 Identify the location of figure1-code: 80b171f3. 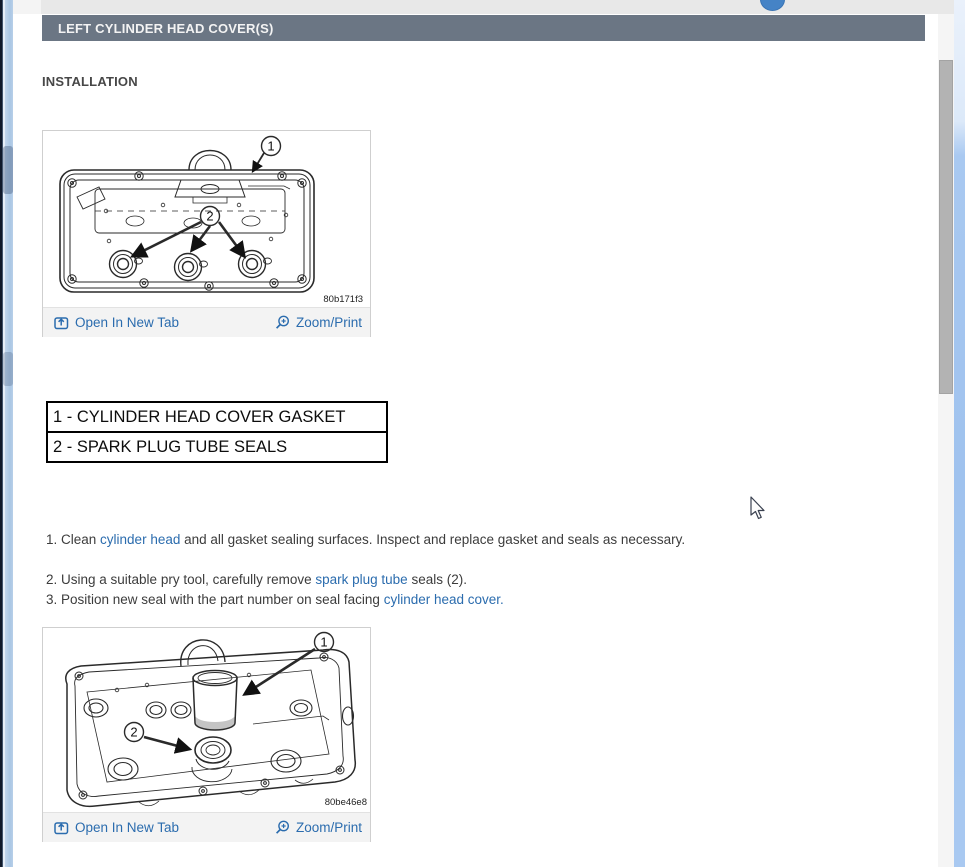
(343, 299).